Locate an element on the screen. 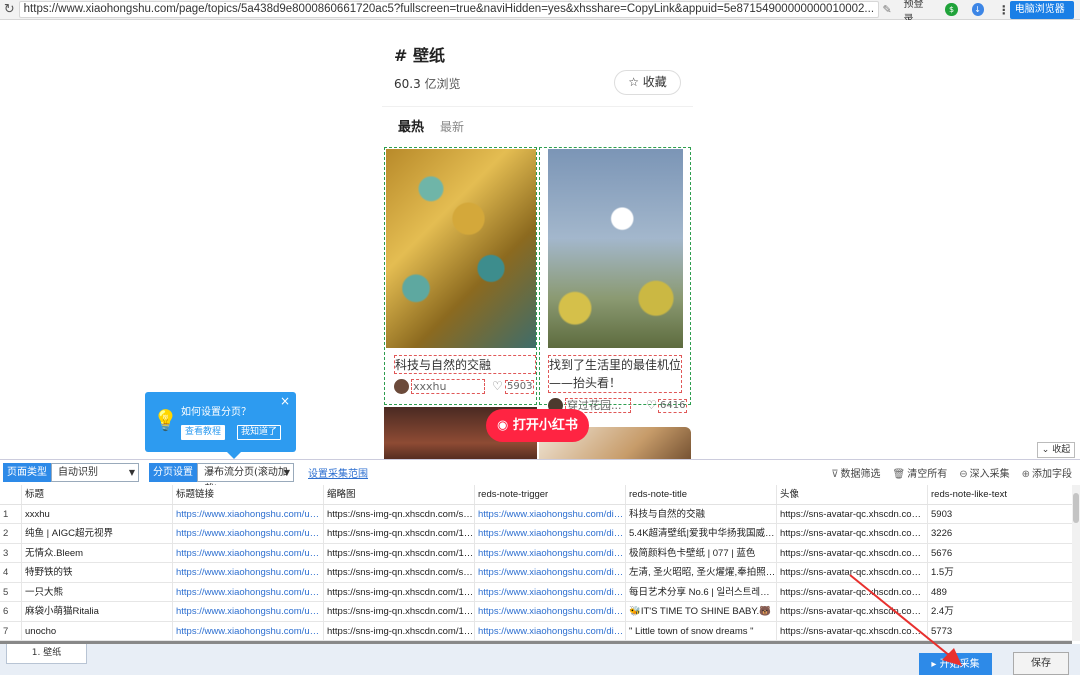 This screenshot has height=675, width=1080. collect-range-link: 设置采集范围 is located at coordinates (338, 472).